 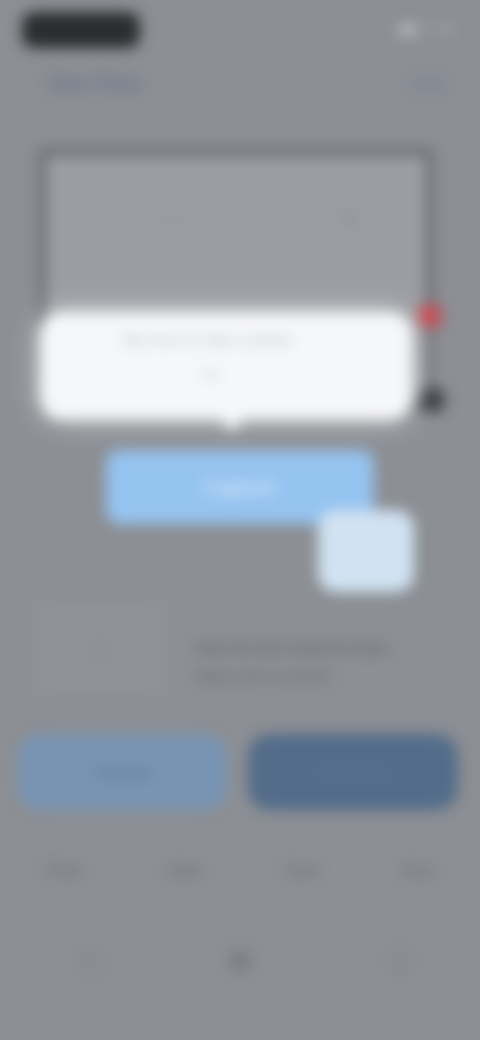 I want to click on tooltip-text: Tap here to take a photo, so click(x=206, y=340).